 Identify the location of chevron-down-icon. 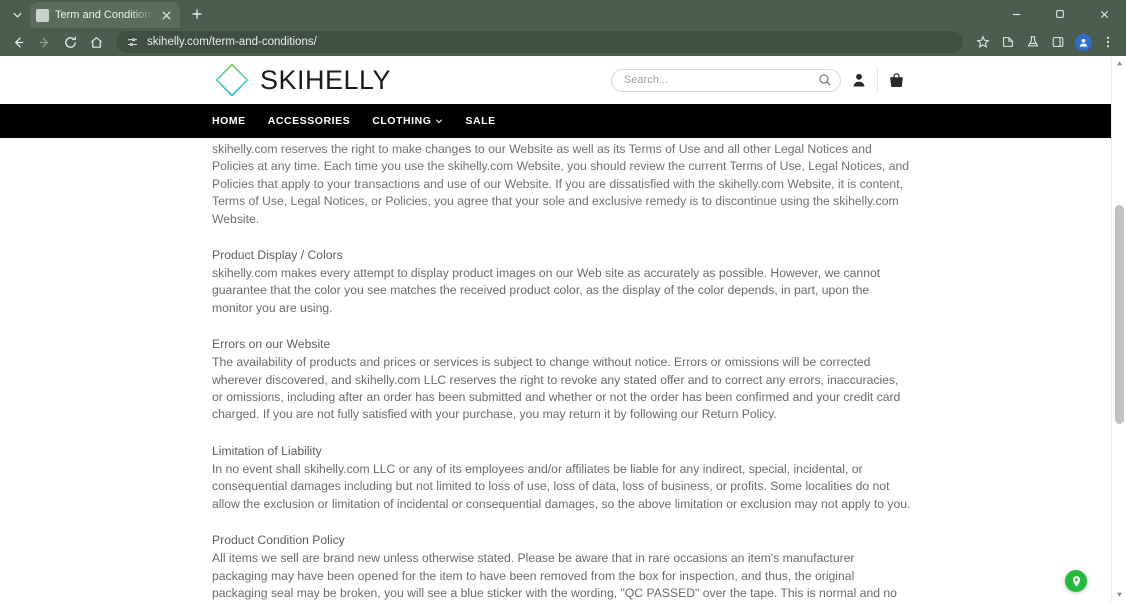
(439, 121).